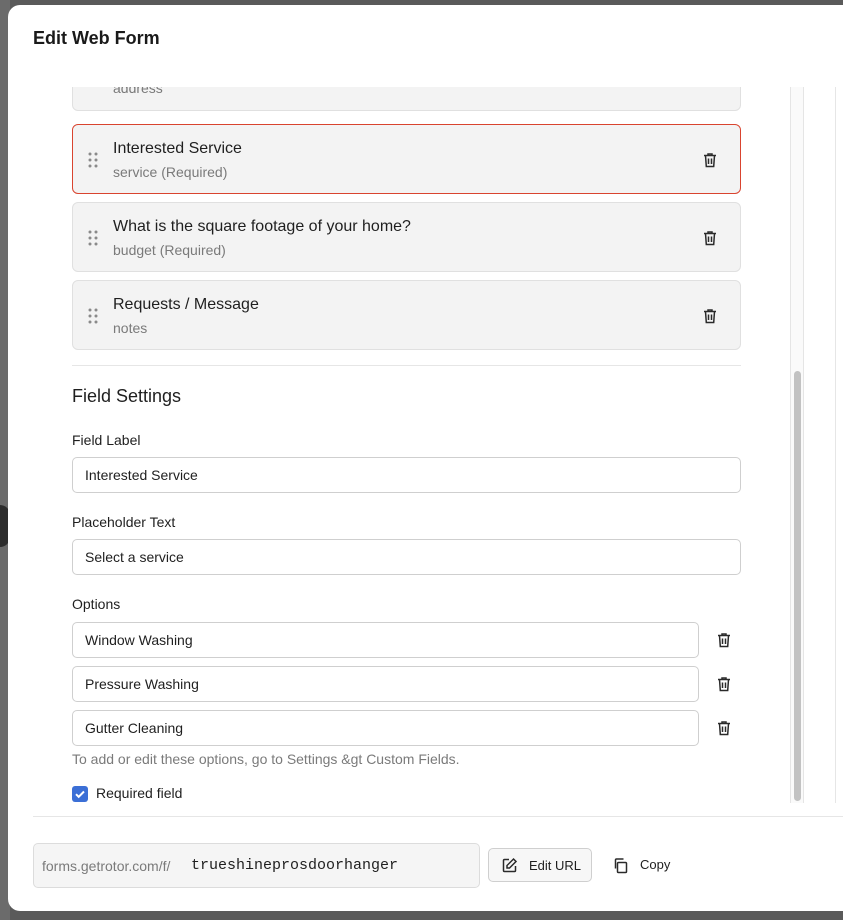  What do you see at coordinates (96, 38) in the screenshot?
I see `modal-title: Edit Web Form` at bounding box center [96, 38].